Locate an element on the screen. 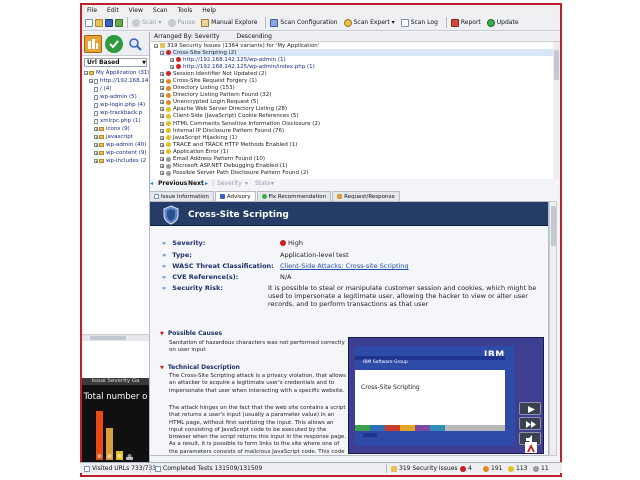 The image size is (640, 480). manual-explore-button: Manual Explore is located at coordinates (228, 22).